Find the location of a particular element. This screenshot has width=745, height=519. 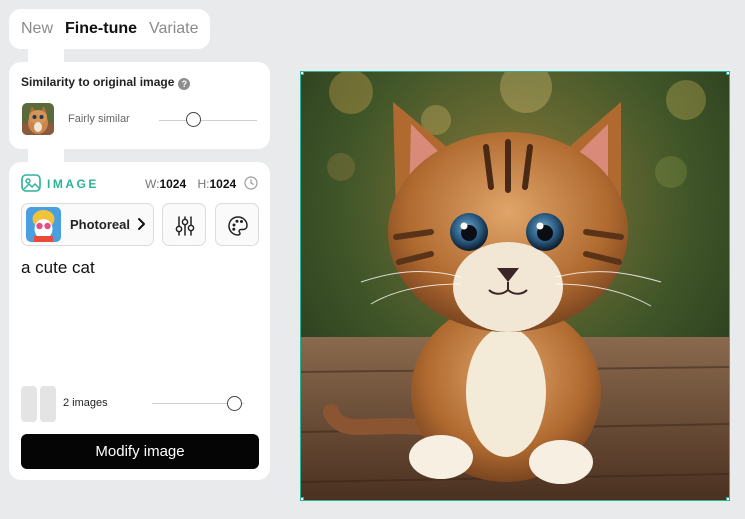

image-count-icon is located at coordinates (39, 404).